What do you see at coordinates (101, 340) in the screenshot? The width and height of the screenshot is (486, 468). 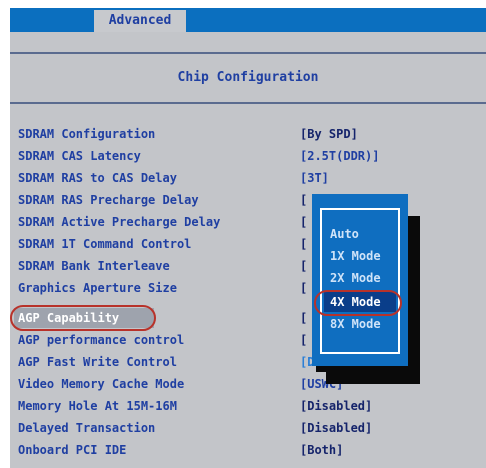 I see `setting-label: AGP performance control` at bounding box center [101, 340].